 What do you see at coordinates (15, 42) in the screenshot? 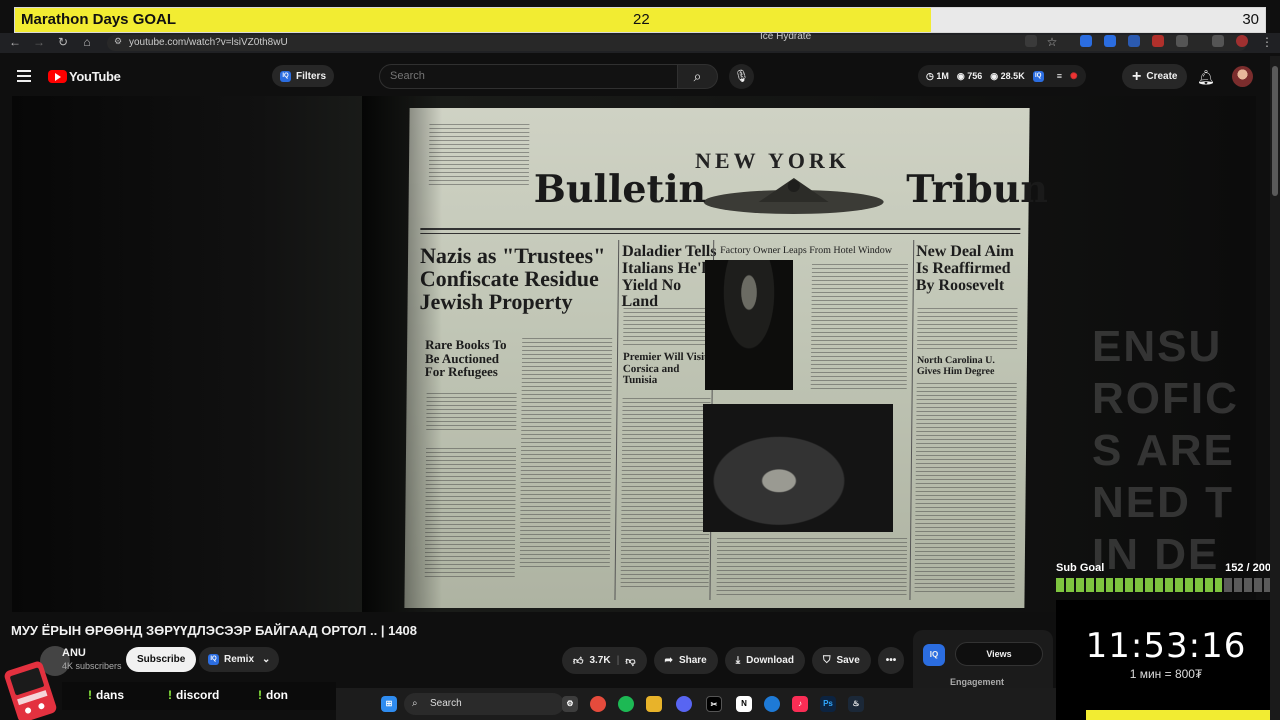
I see `back-icon: ←` at bounding box center [15, 42].